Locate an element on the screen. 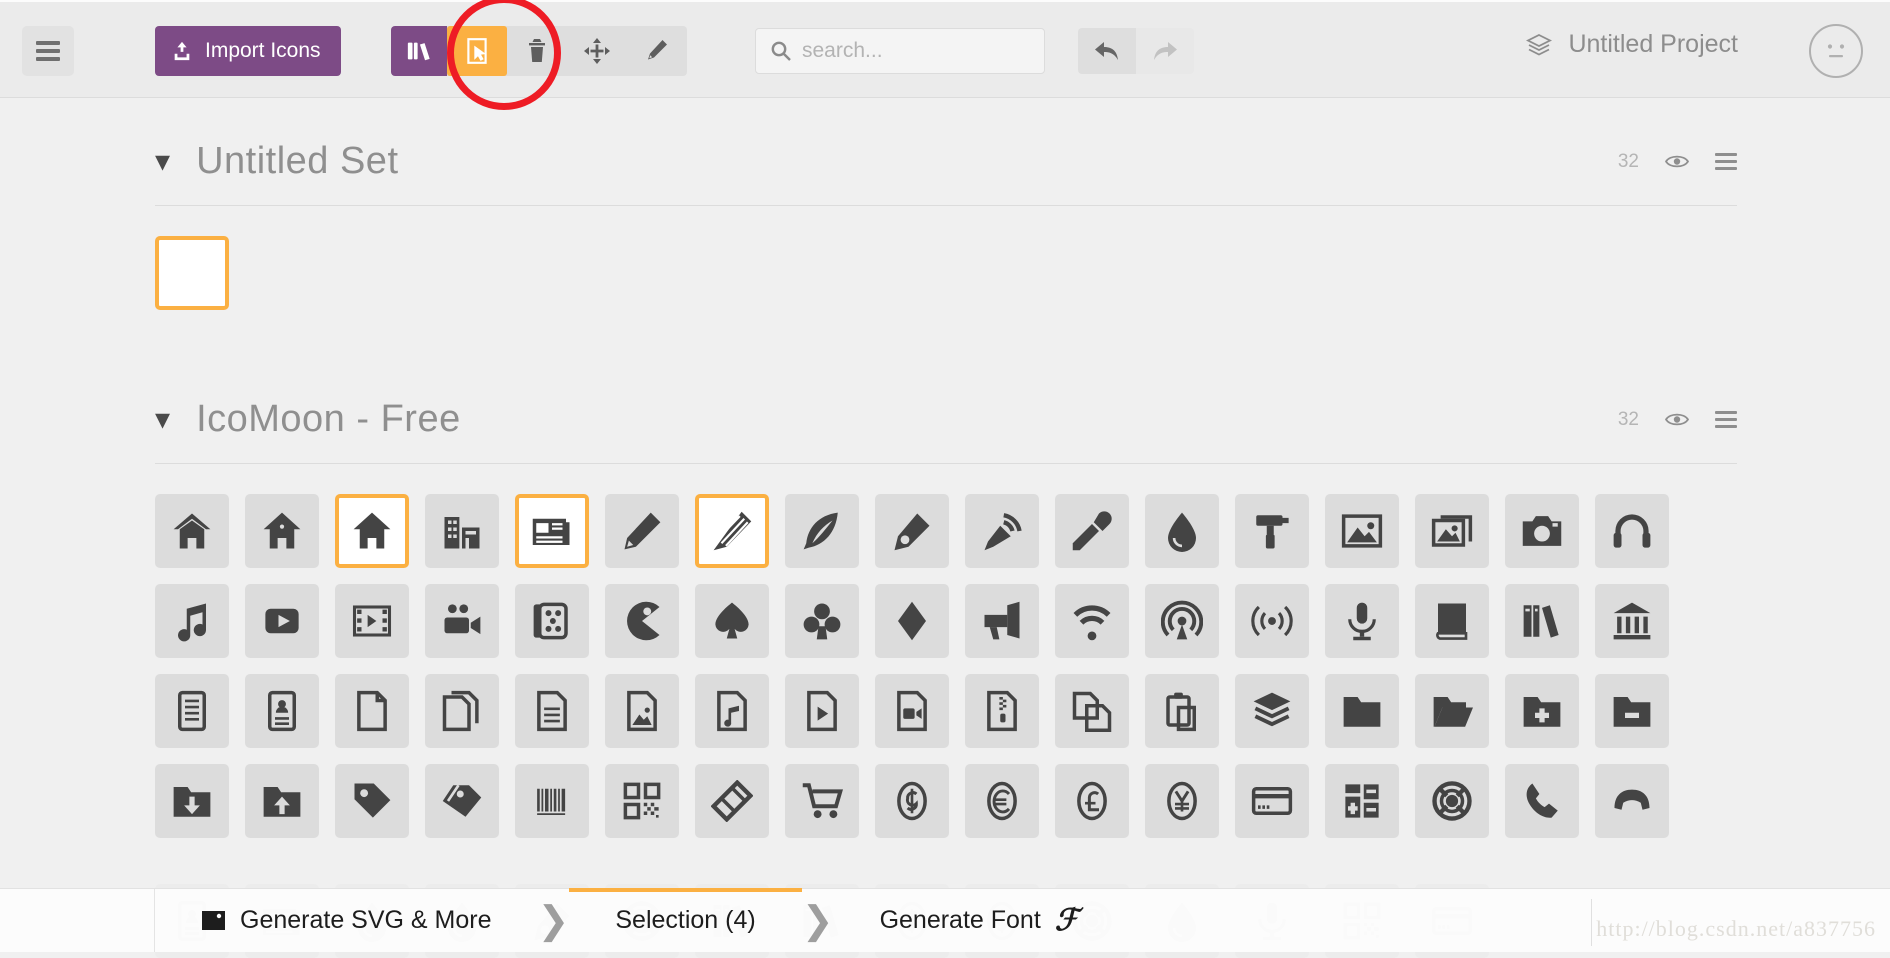  icon-cell-barcode is located at coordinates (552, 801).